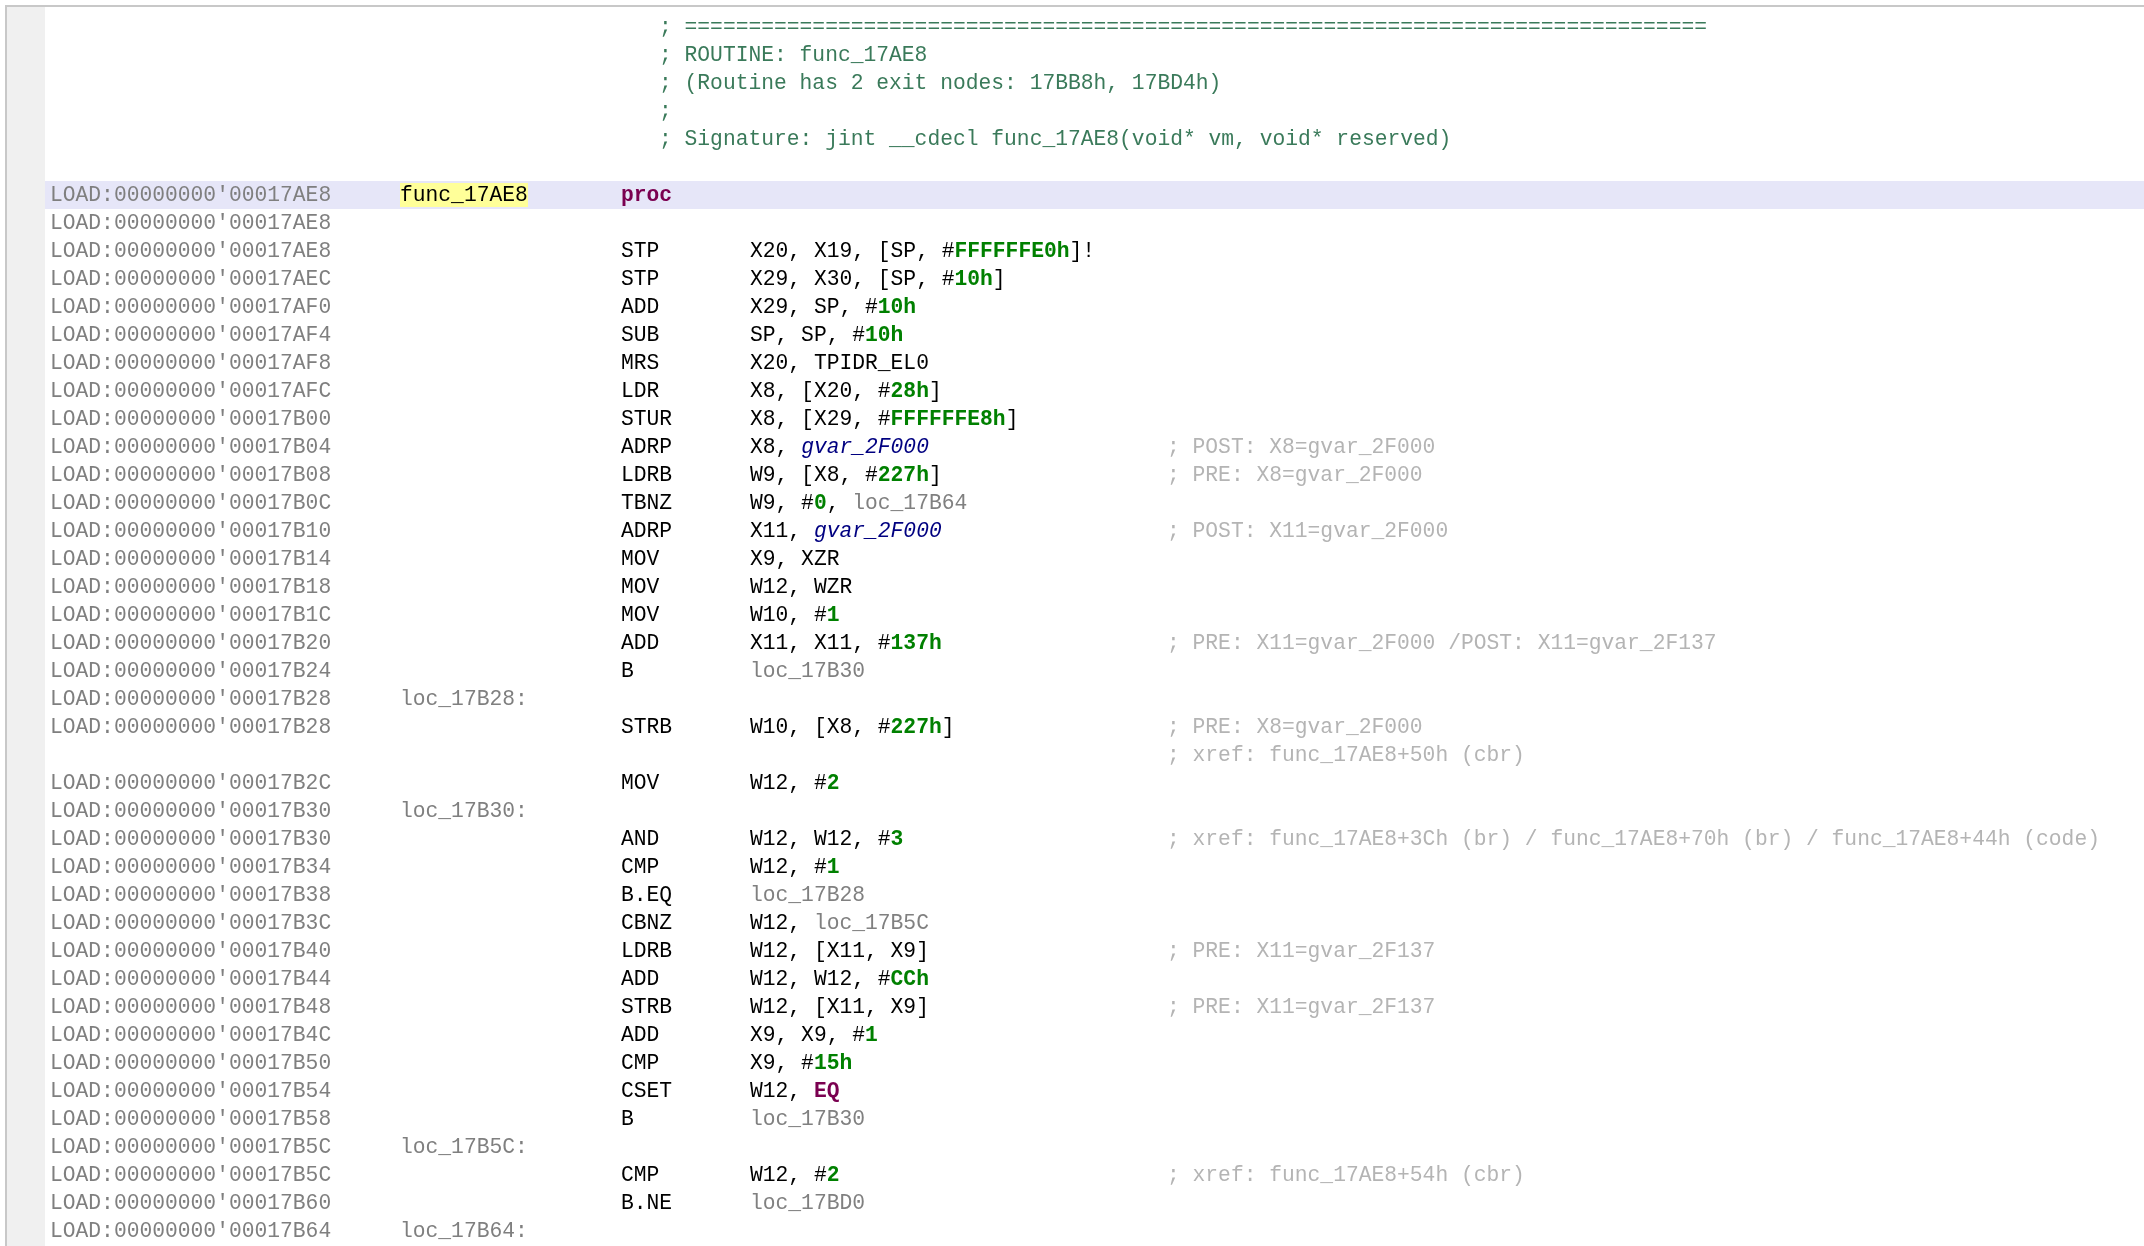 The height and width of the screenshot is (1246, 2144). I want to click on address-text: LOAD:00000000'00017AEC, so click(191, 279).